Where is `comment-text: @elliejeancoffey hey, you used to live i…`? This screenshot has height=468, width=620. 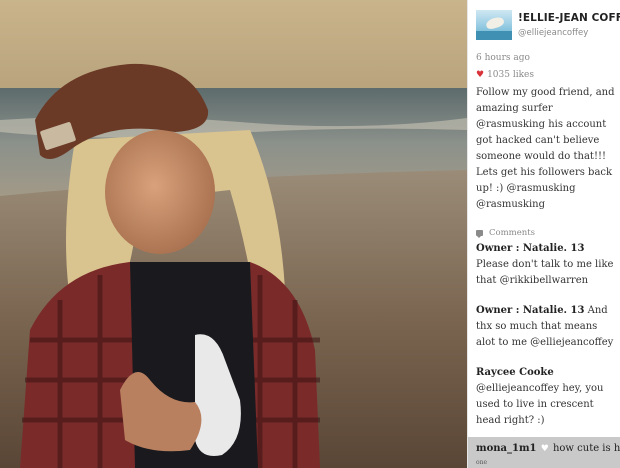
comment-text: @elliejeancoffey hey, you used to live i… is located at coordinates (540, 404).